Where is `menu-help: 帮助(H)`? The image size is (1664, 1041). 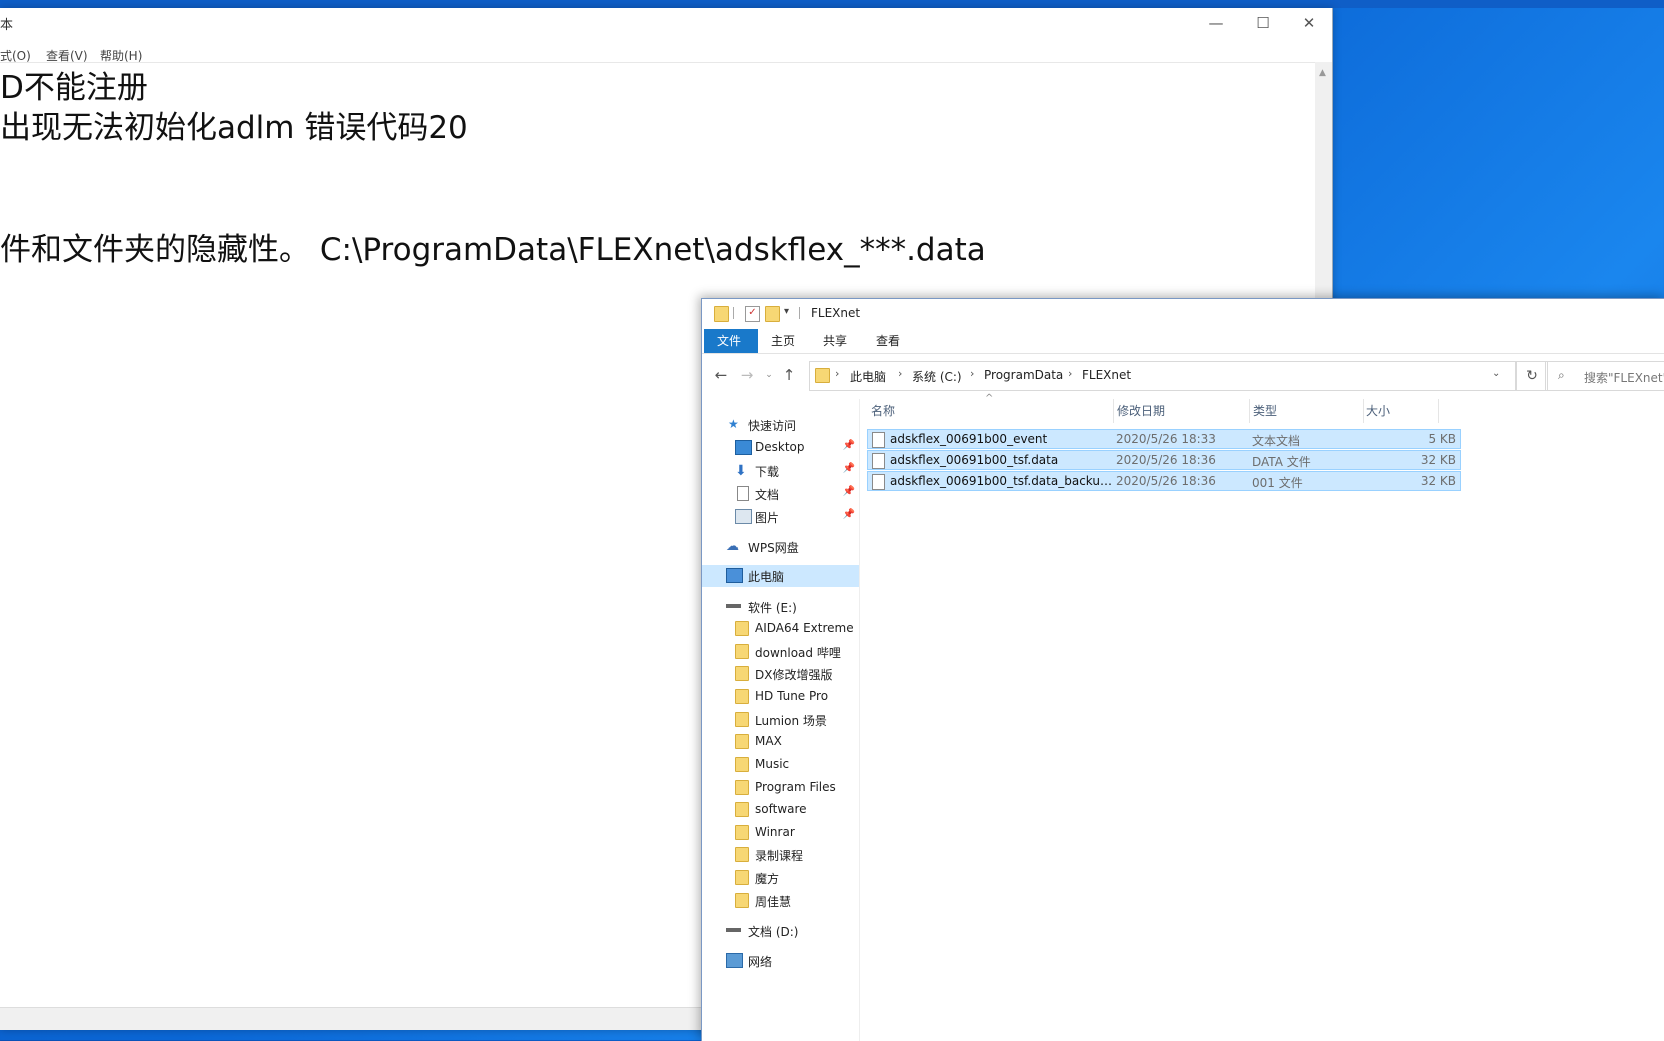
menu-help: 帮助(H) is located at coordinates (121, 55).